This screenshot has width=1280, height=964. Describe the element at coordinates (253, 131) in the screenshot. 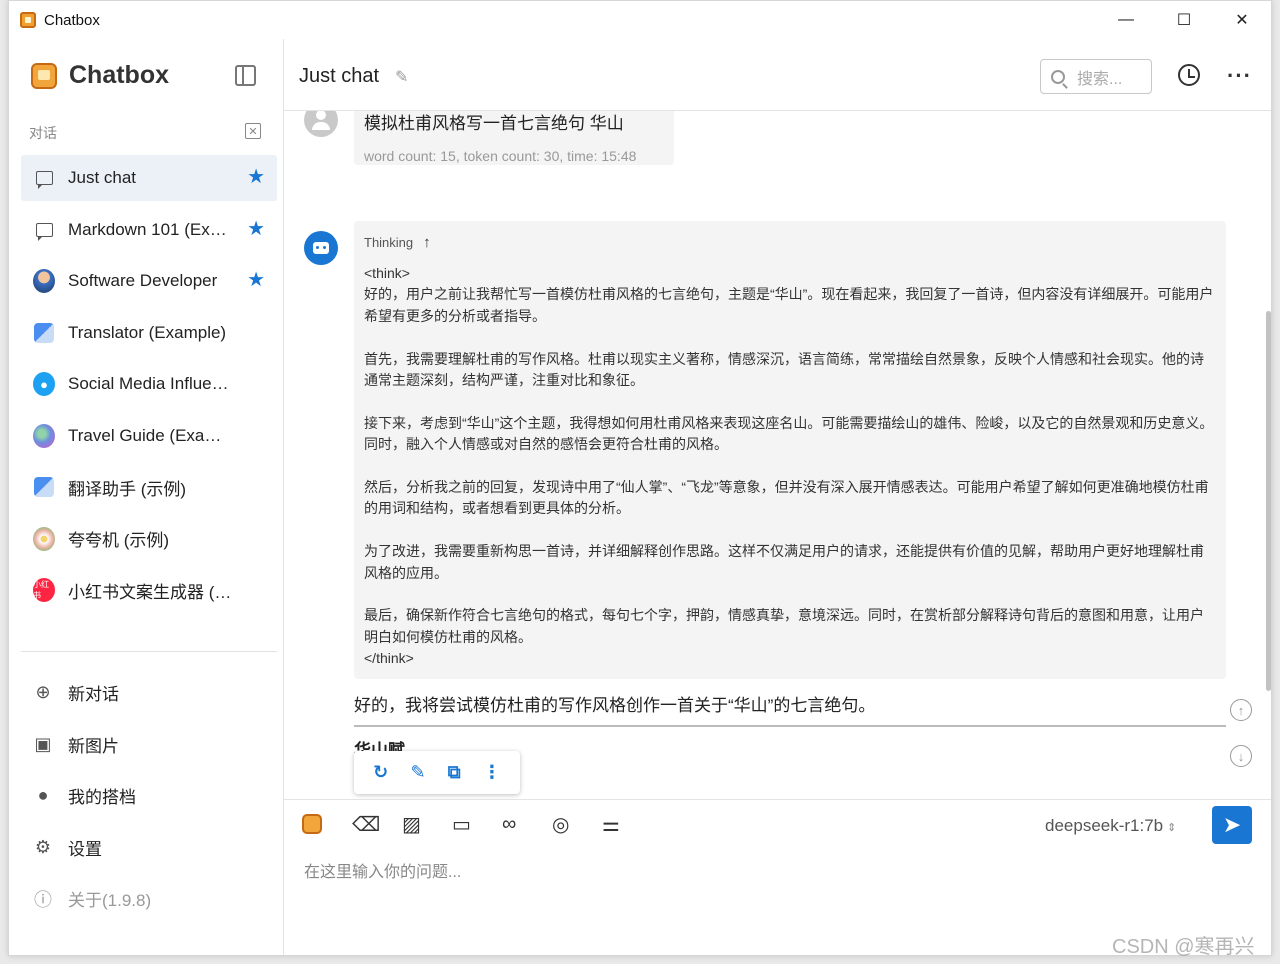

I see `clear-conversations-icon: ✕` at that location.